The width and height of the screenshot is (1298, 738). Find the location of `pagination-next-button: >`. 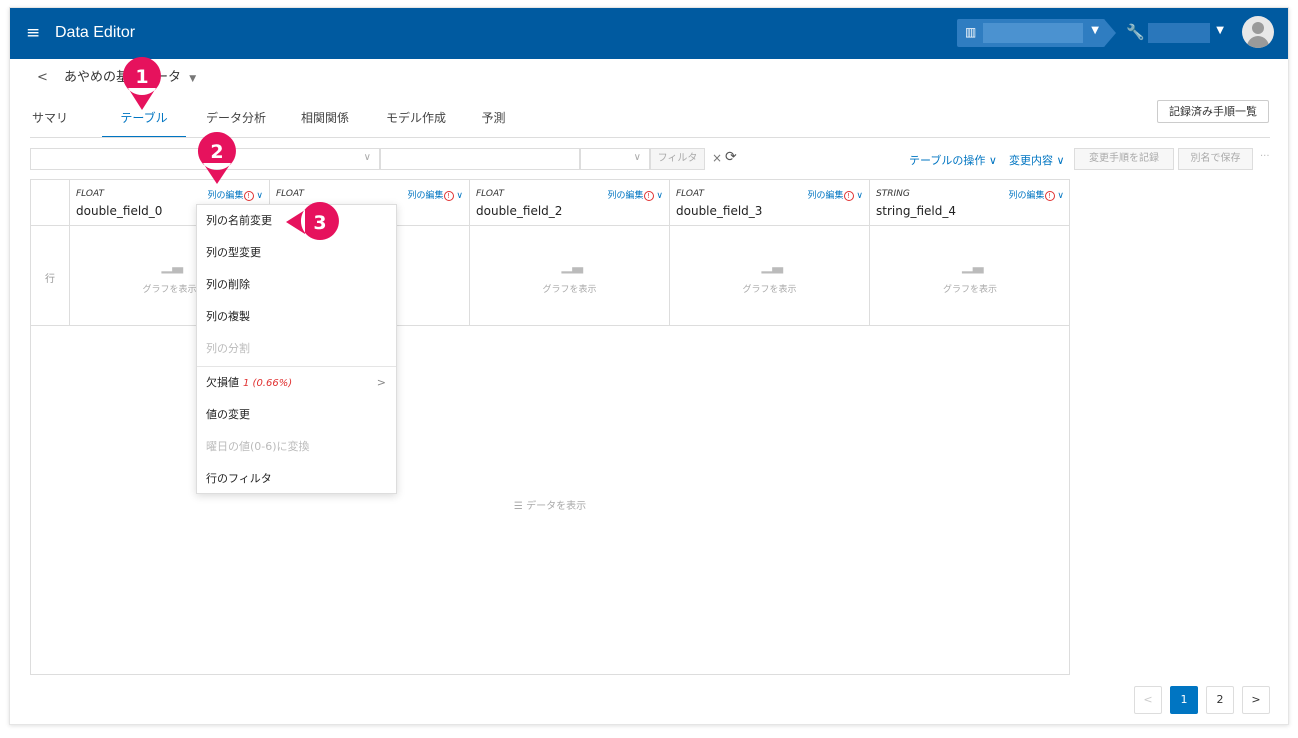

pagination-next-button: > is located at coordinates (1256, 700).